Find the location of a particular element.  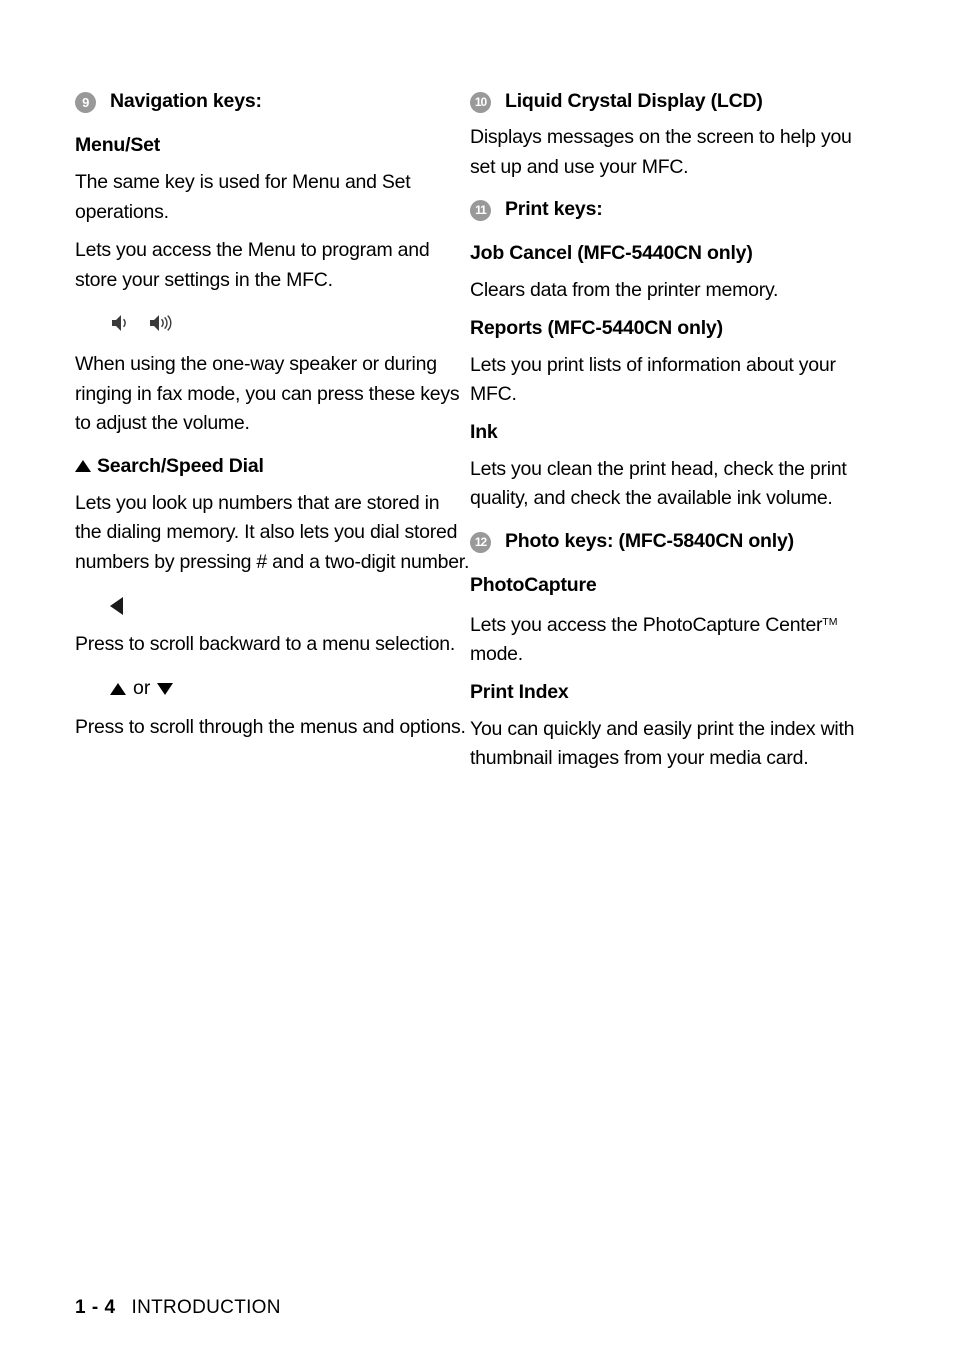

updown-label: or is located at coordinates (142, 688).